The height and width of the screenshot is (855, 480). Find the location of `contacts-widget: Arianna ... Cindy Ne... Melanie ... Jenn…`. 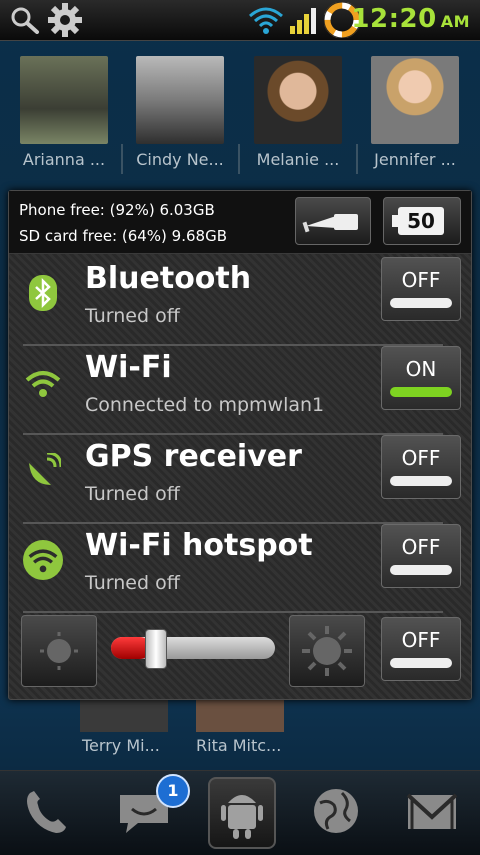

contacts-widget: Arianna ... Cindy Ne... Melanie ... Jenn… is located at coordinates (240, 116).